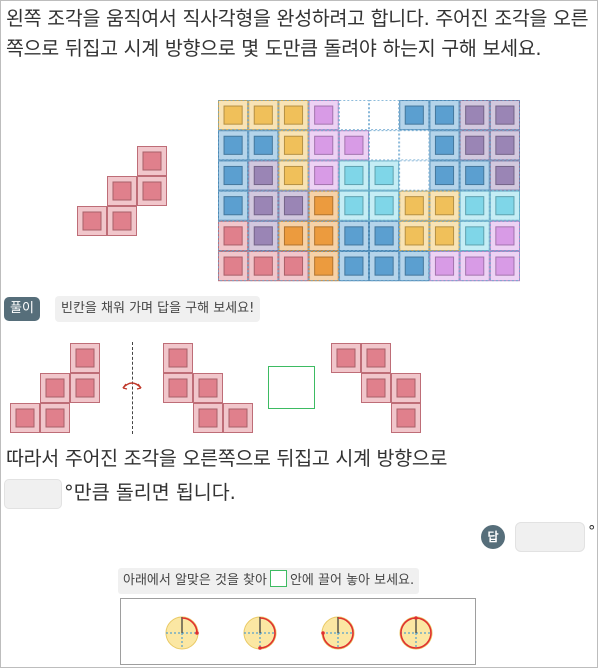 The height and width of the screenshot is (668, 598). What do you see at coordinates (150, 492) in the screenshot?
I see `conclusion-suffix: °만큼 돌리면 됩니다.` at bounding box center [150, 492].